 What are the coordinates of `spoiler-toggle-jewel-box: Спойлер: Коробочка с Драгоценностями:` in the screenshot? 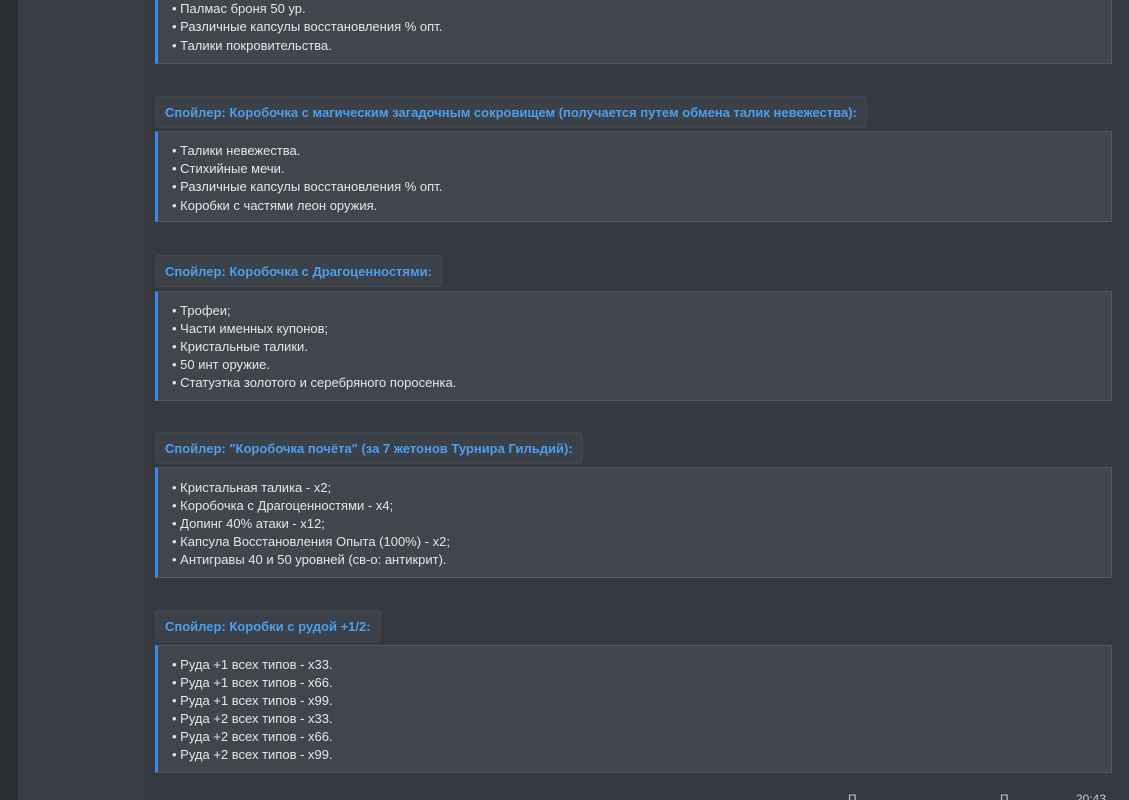 It's located at (298, 271).